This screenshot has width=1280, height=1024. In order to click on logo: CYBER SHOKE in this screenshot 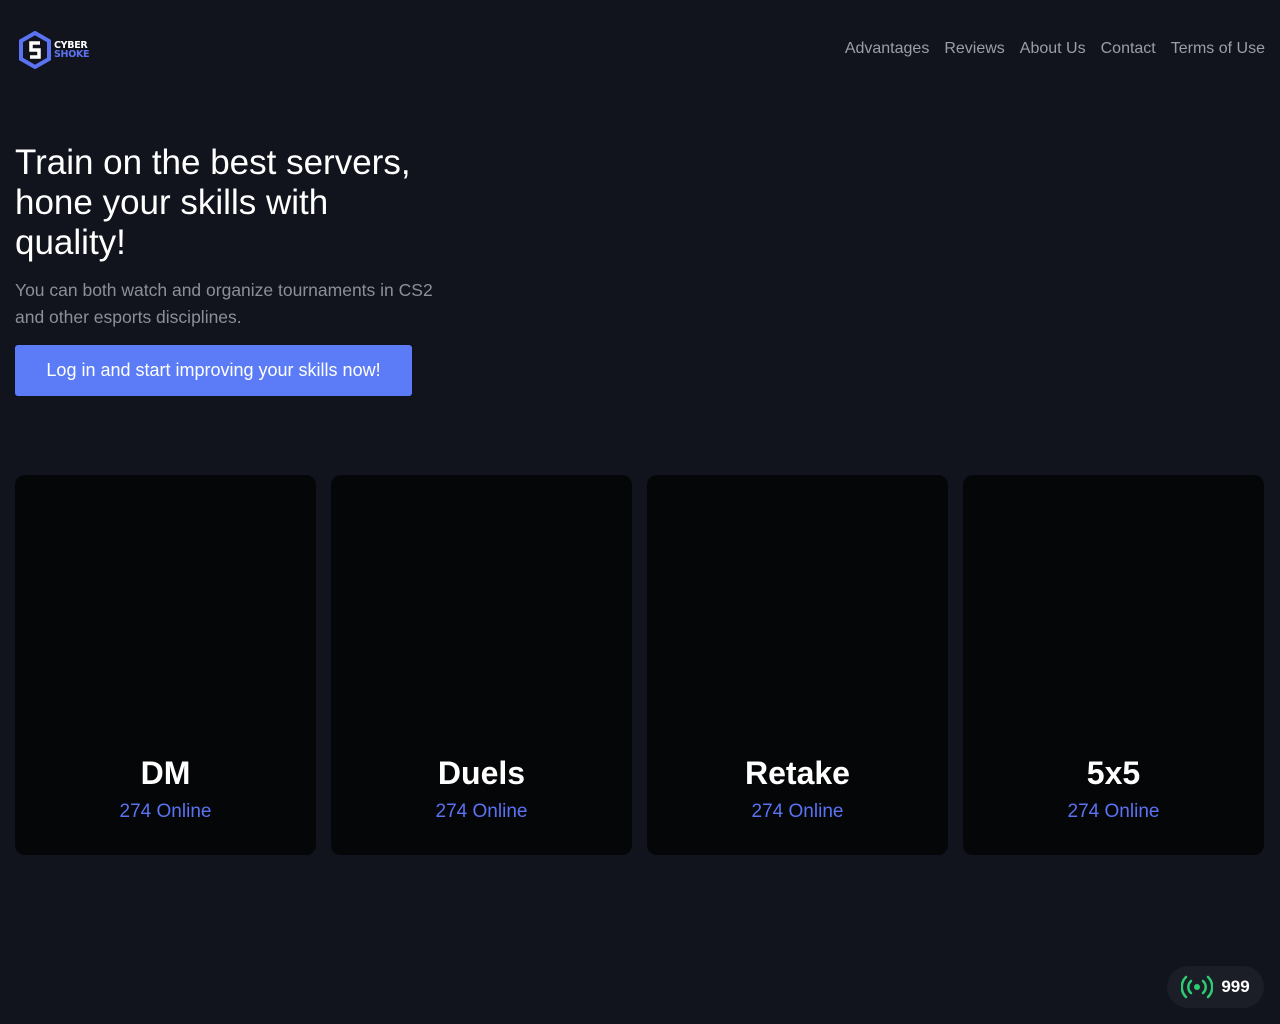, I will do `click(54, 50)`.